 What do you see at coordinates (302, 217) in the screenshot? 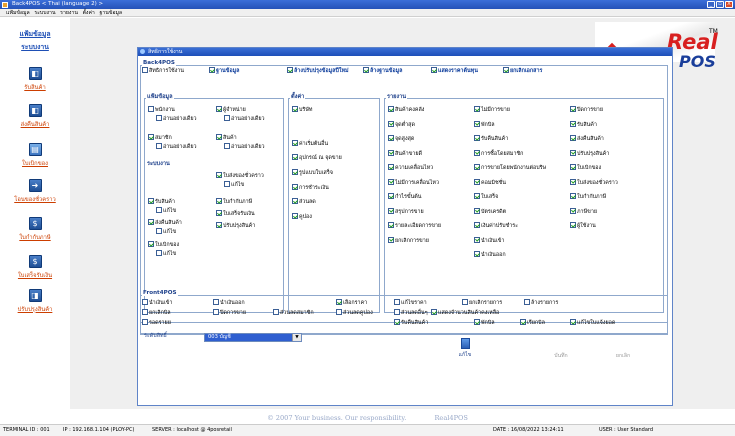
I see `permission-checkbox: คูปอง` at bounding box center [302, 217].